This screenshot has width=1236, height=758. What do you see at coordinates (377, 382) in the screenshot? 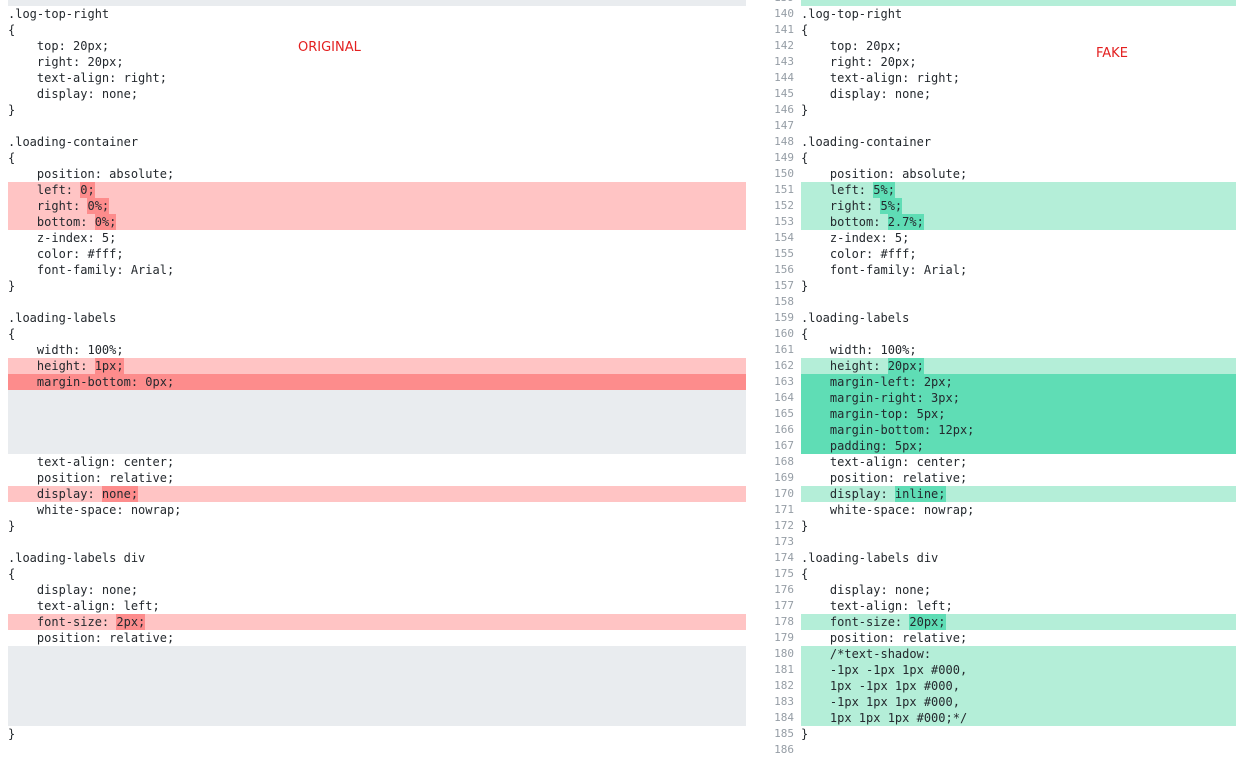
I see `code-text: margin-bottom: 0px;` at bounding box center [377, 382].